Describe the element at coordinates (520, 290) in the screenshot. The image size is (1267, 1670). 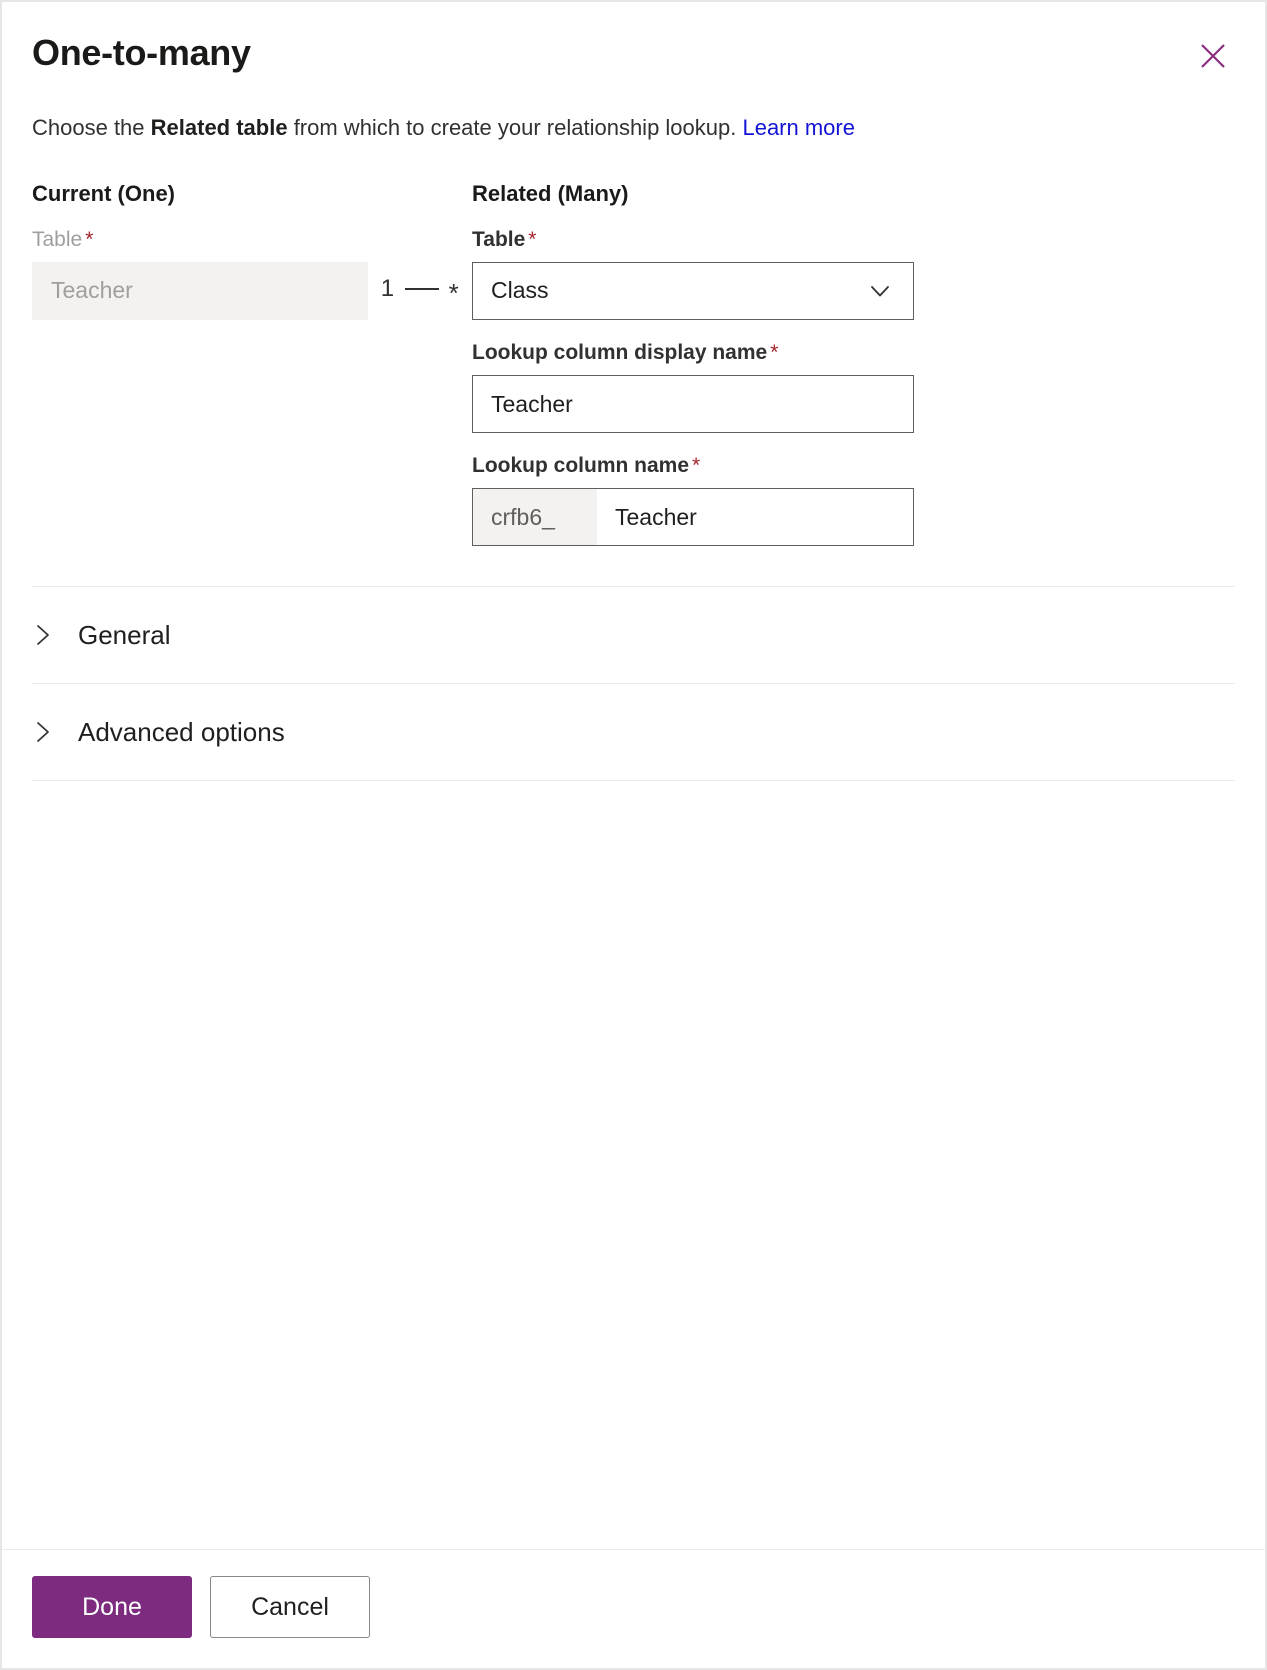
I see `related-table-value: Class` at that location.